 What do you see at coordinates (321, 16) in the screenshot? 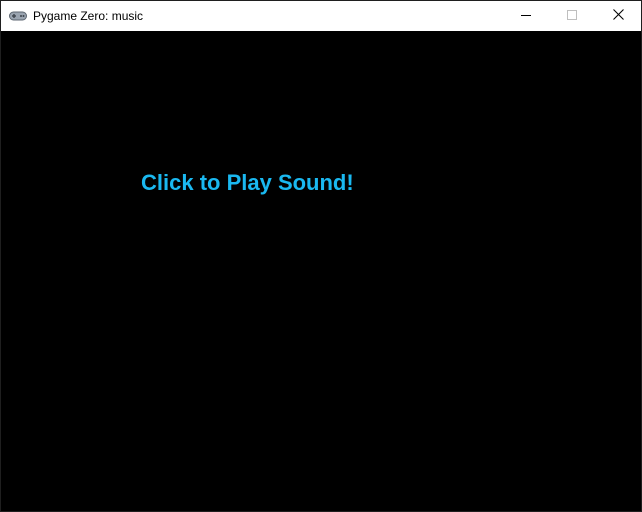
I see `title-bar: Pygame Zero: music` at bounding box center [321, 16].